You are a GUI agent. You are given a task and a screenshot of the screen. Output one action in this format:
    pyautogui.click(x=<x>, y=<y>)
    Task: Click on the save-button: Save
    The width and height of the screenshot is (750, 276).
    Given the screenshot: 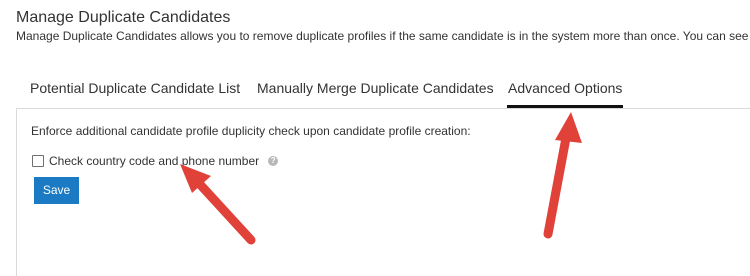 What is the action you would take?
    pyautogui.click(x=56, y=190)
    